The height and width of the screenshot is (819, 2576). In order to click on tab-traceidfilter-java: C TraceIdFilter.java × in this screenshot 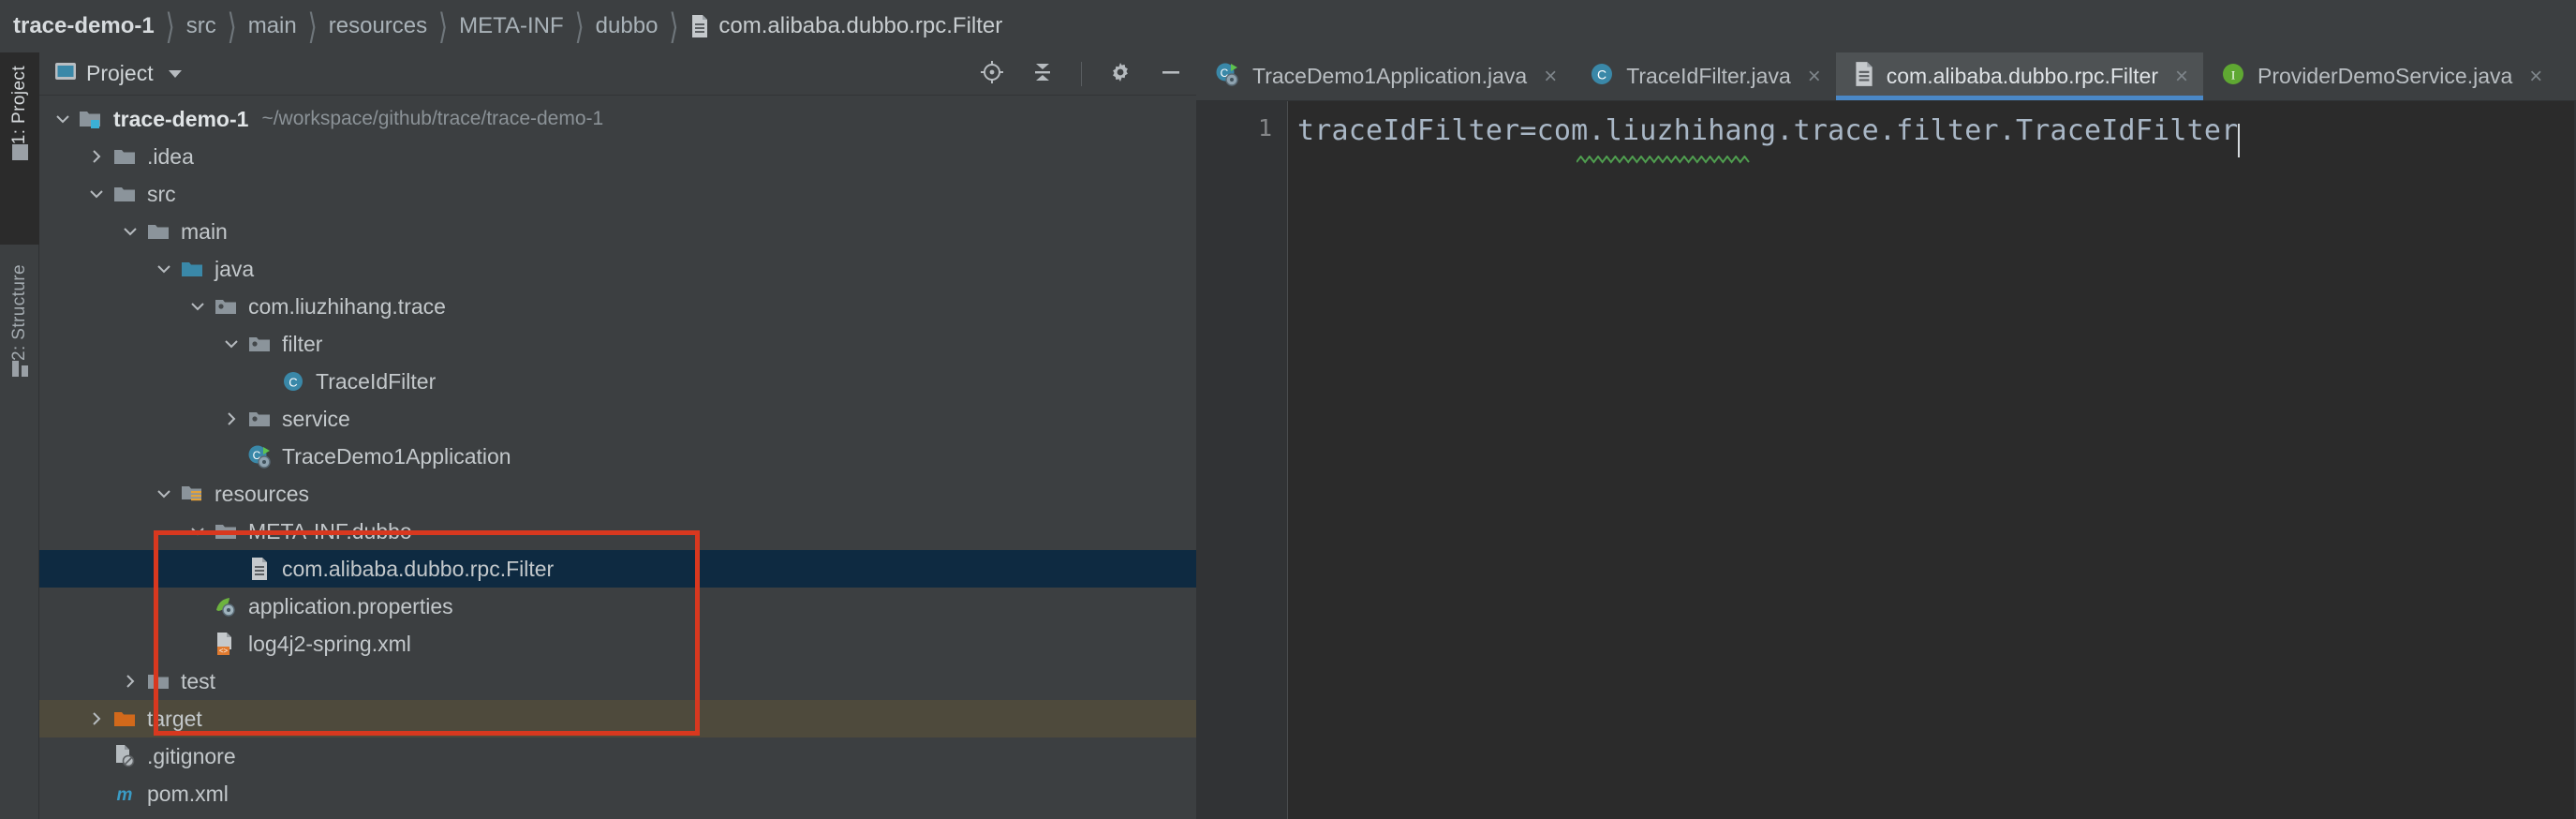, I will do `click(1704, 76)`.